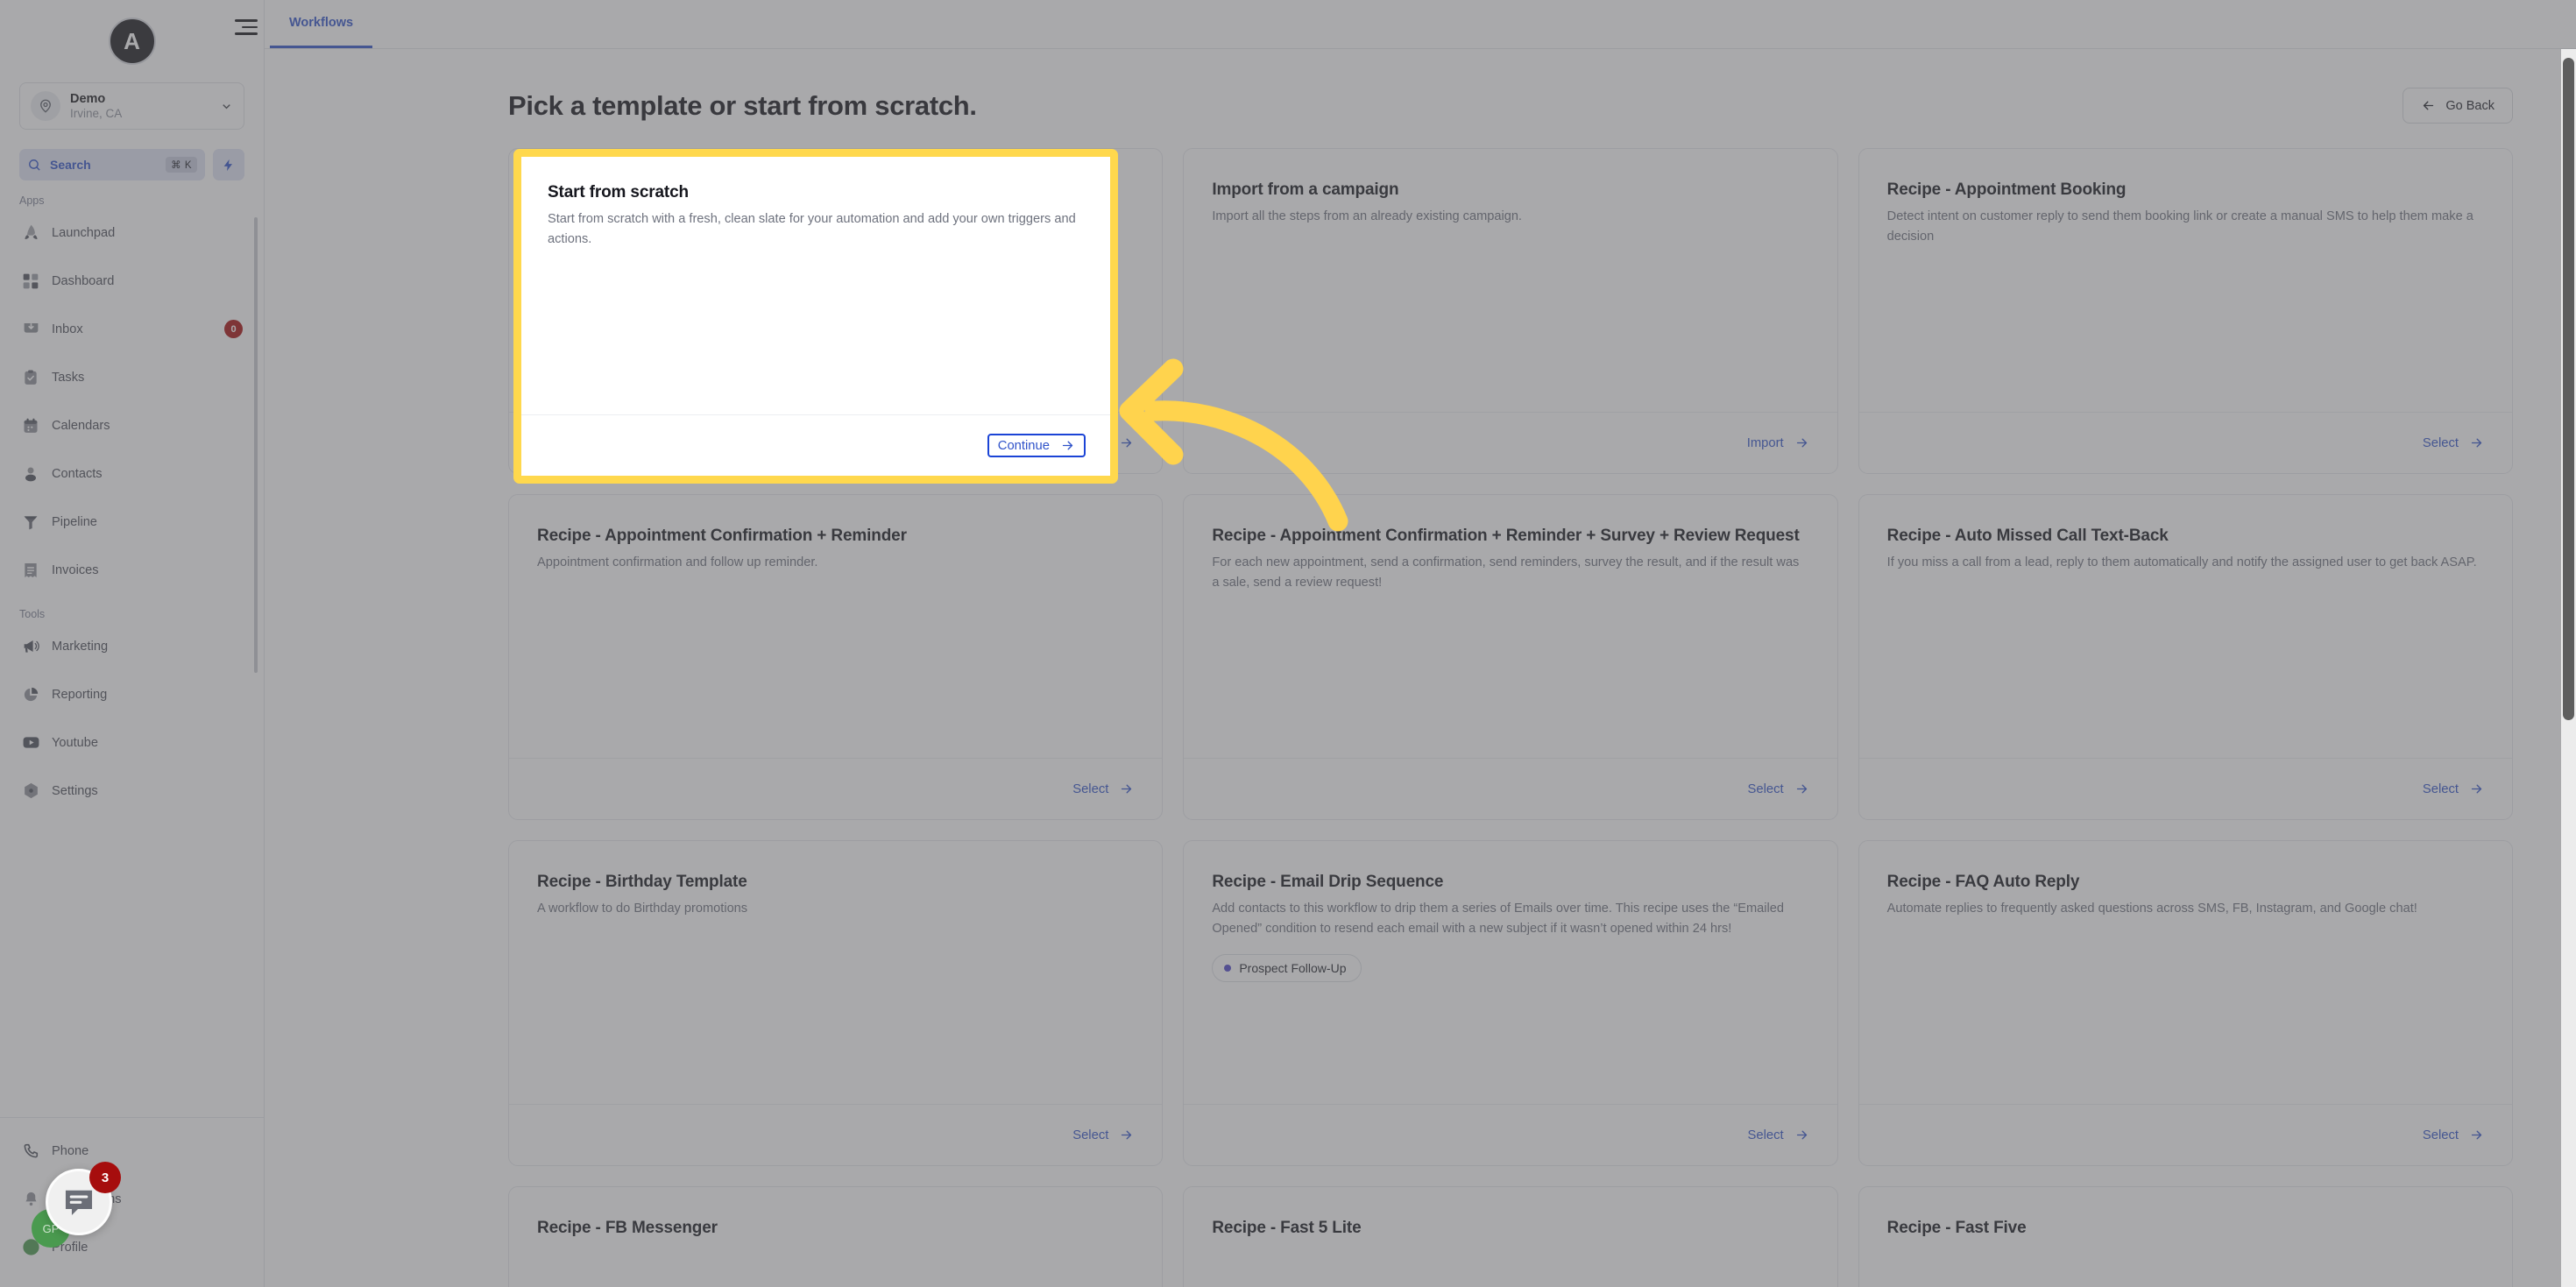 This screenshot has width=2576, height=1287. What do you see at coordinates (1023, 445) in the screenshot?
I see `card-action-label: Continue` at bounding box center [1023, 445].